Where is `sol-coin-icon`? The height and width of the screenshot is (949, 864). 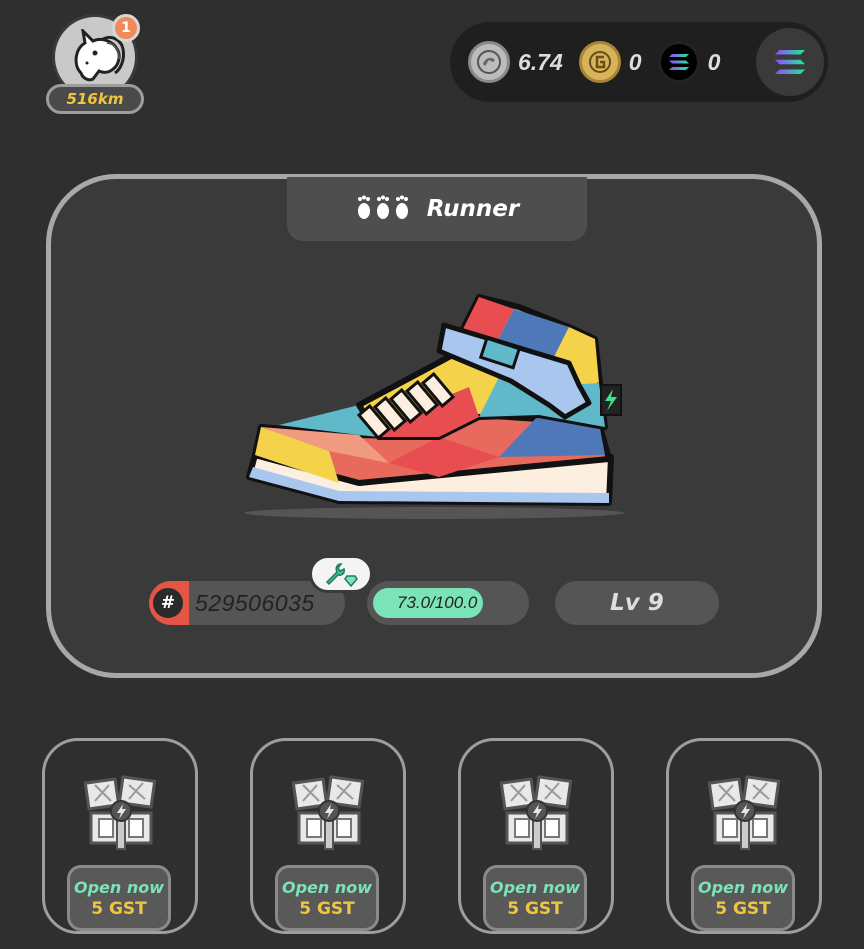 sol-coin-icon is located at coordinates (678, 62).